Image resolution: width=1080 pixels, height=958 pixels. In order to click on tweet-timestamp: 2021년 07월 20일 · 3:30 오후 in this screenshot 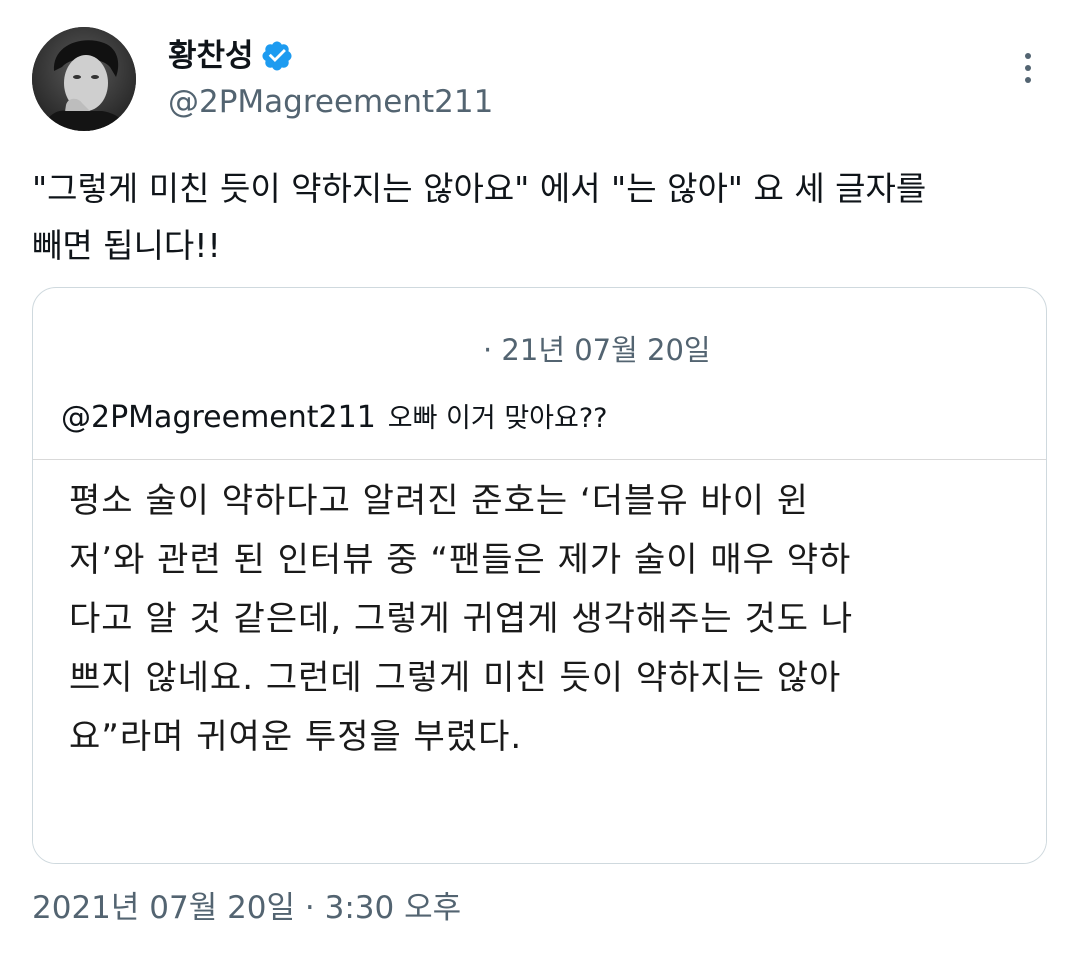, I will do `click(246, 908)`.